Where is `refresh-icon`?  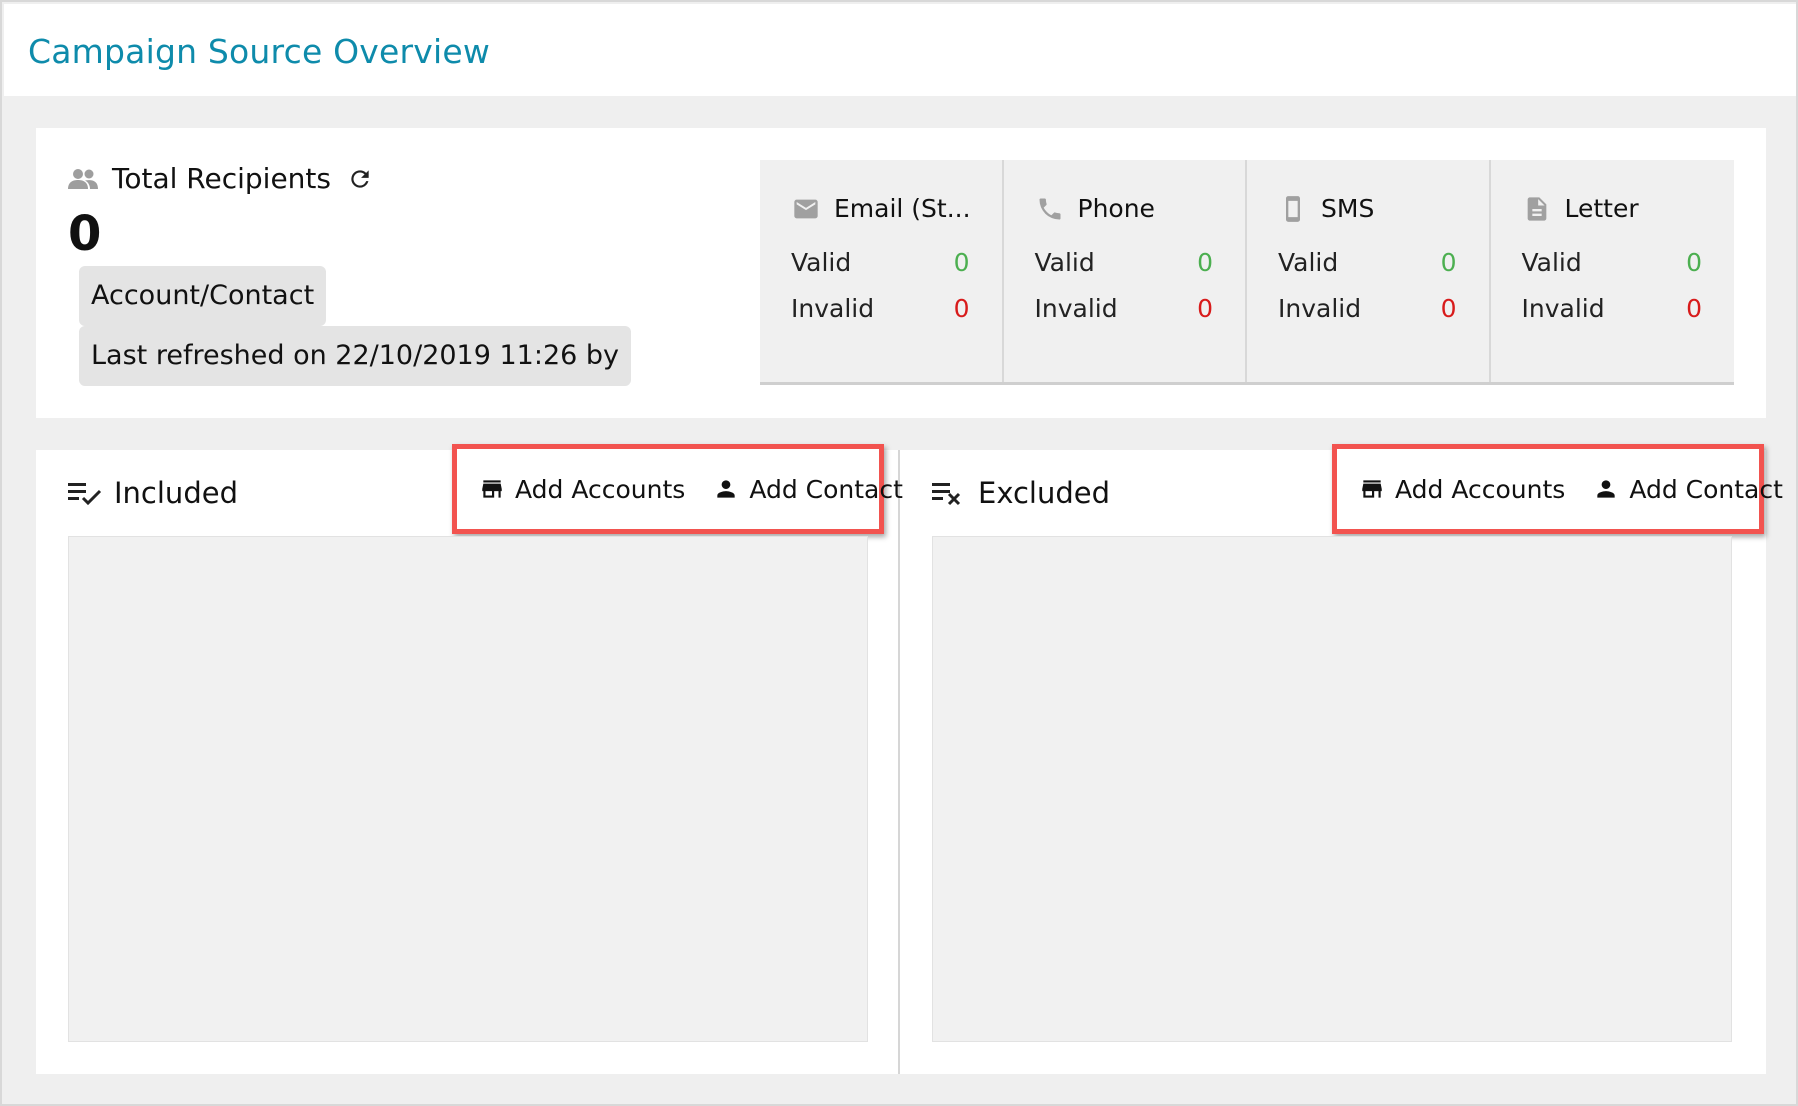 refresh-icon is located at coordinates (360, 179).